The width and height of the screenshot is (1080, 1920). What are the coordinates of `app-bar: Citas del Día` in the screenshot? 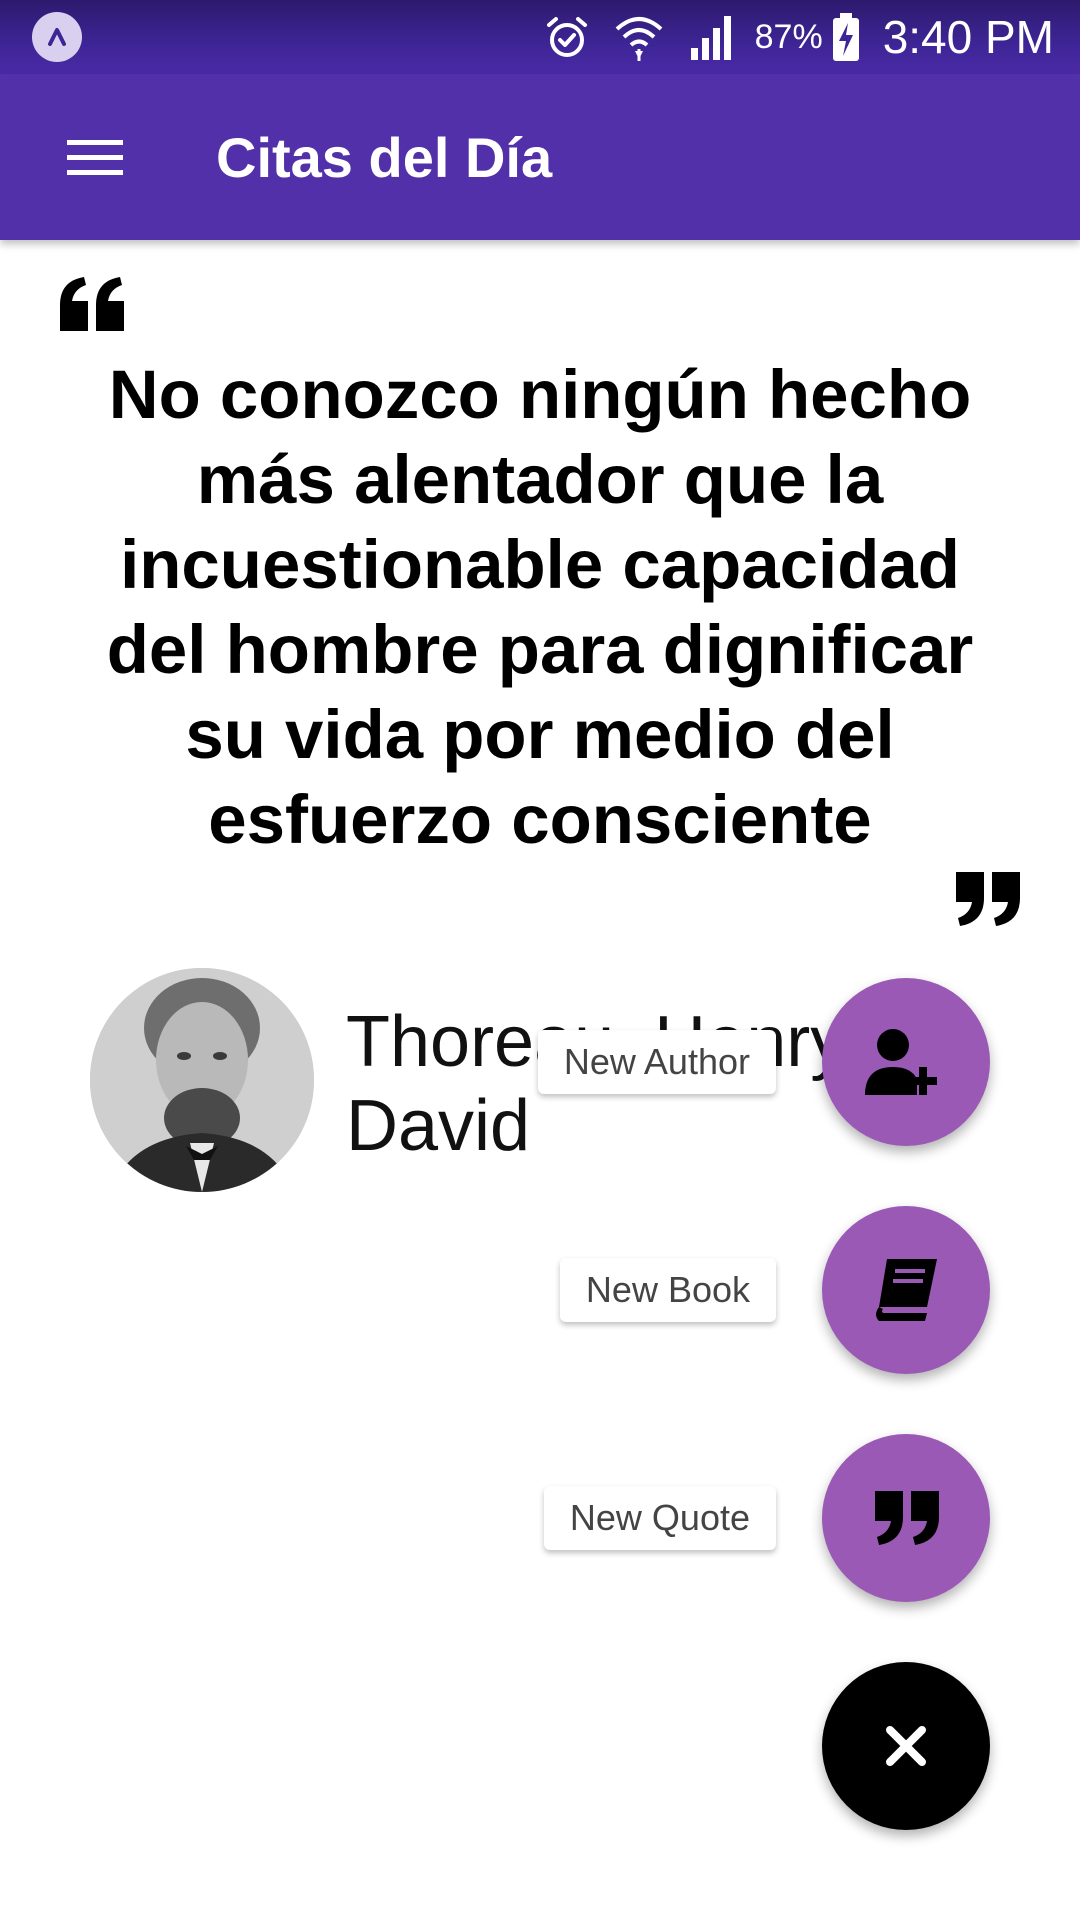 It's located at (540, 157).